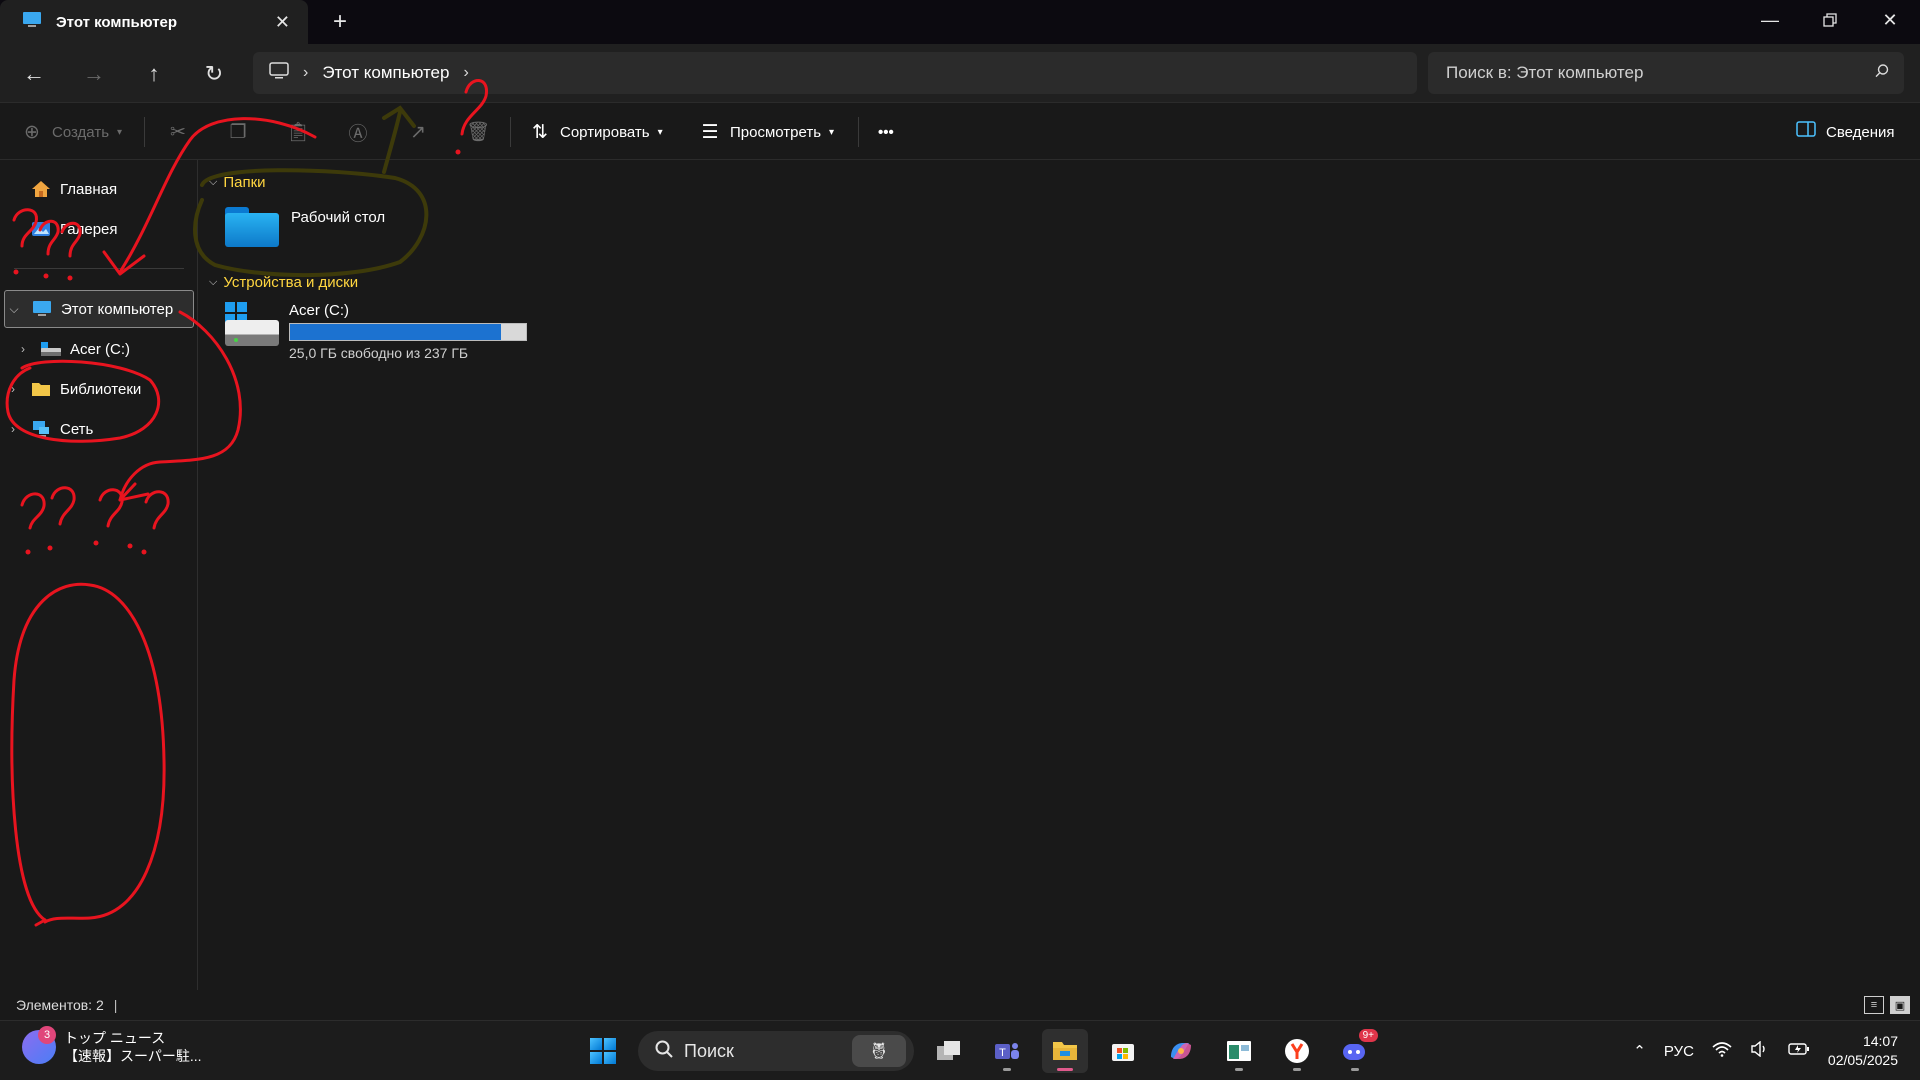  What do you see at coordinates (1679, 1051) in the screenshot?
I see `language-indicator: РУС` at bounding box center [1679, 1051].